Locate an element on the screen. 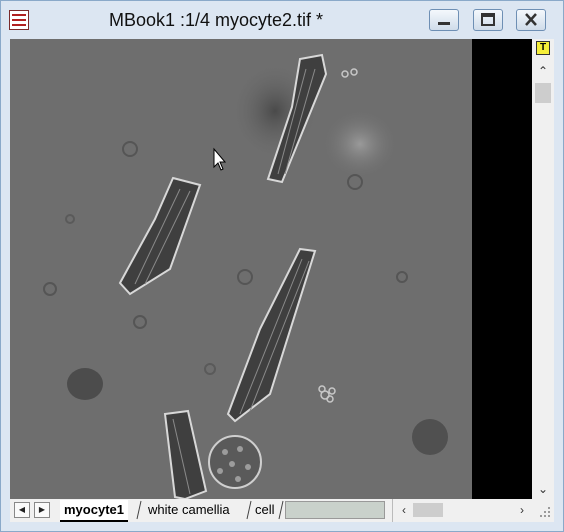 This screenshot has height=532, width=564. tab-next-icon: ▶ is located at coordinates (42, 509).